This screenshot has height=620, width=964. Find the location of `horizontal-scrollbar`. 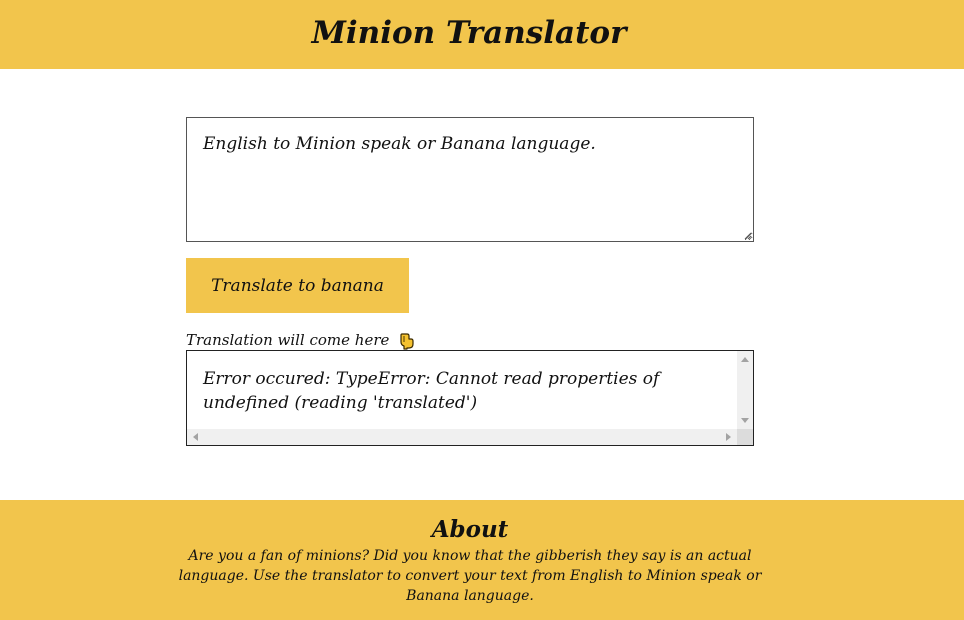

horizontal-scrollbar is located at coordinates (462, 437).